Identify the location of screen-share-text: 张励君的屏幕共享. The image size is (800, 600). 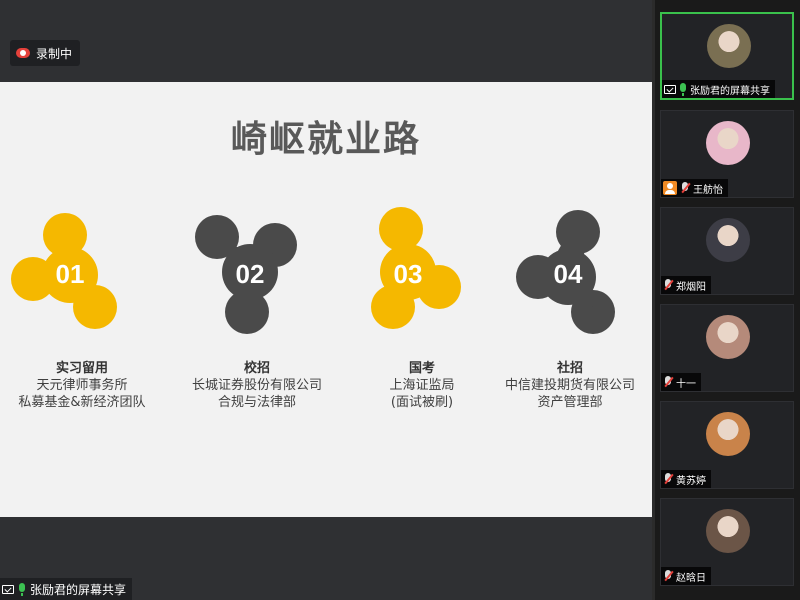
(78, 589).